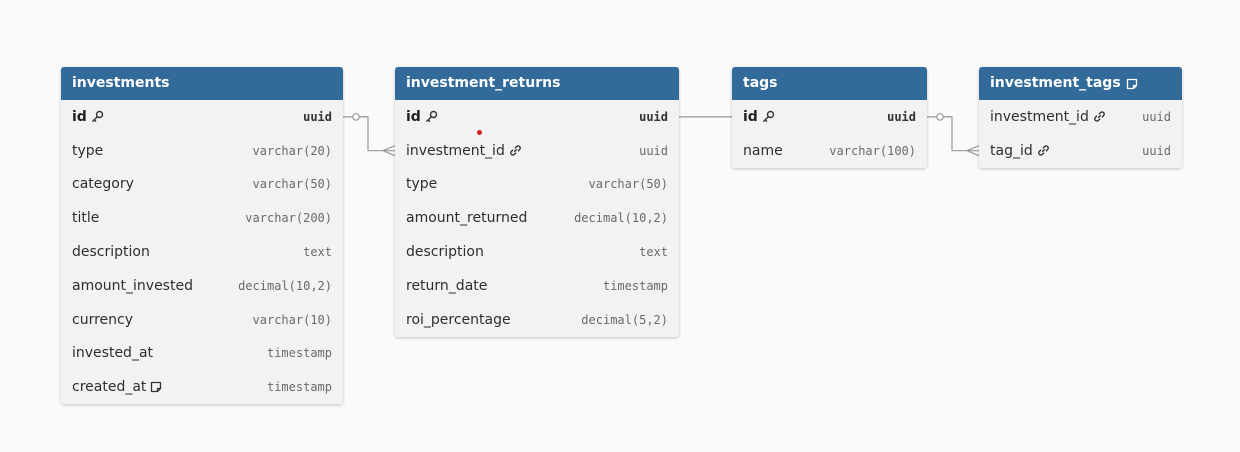 This screenshot has width=1240, height=452. I want to click on column-name: tag_id, so click(1020, 151).